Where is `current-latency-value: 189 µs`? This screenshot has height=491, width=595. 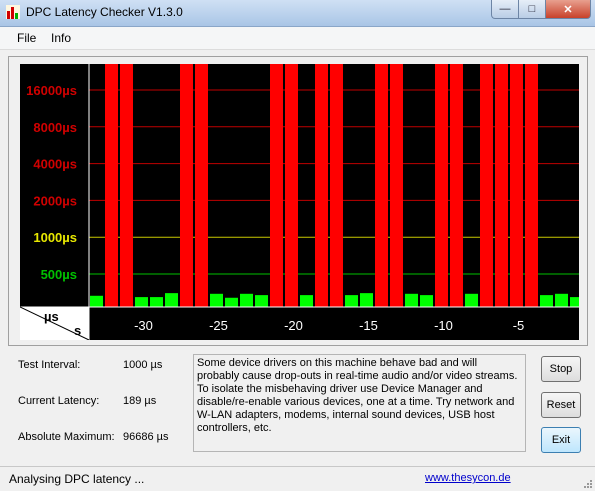 current-latency-value: 189 µs is located at coordinates (140, 401).